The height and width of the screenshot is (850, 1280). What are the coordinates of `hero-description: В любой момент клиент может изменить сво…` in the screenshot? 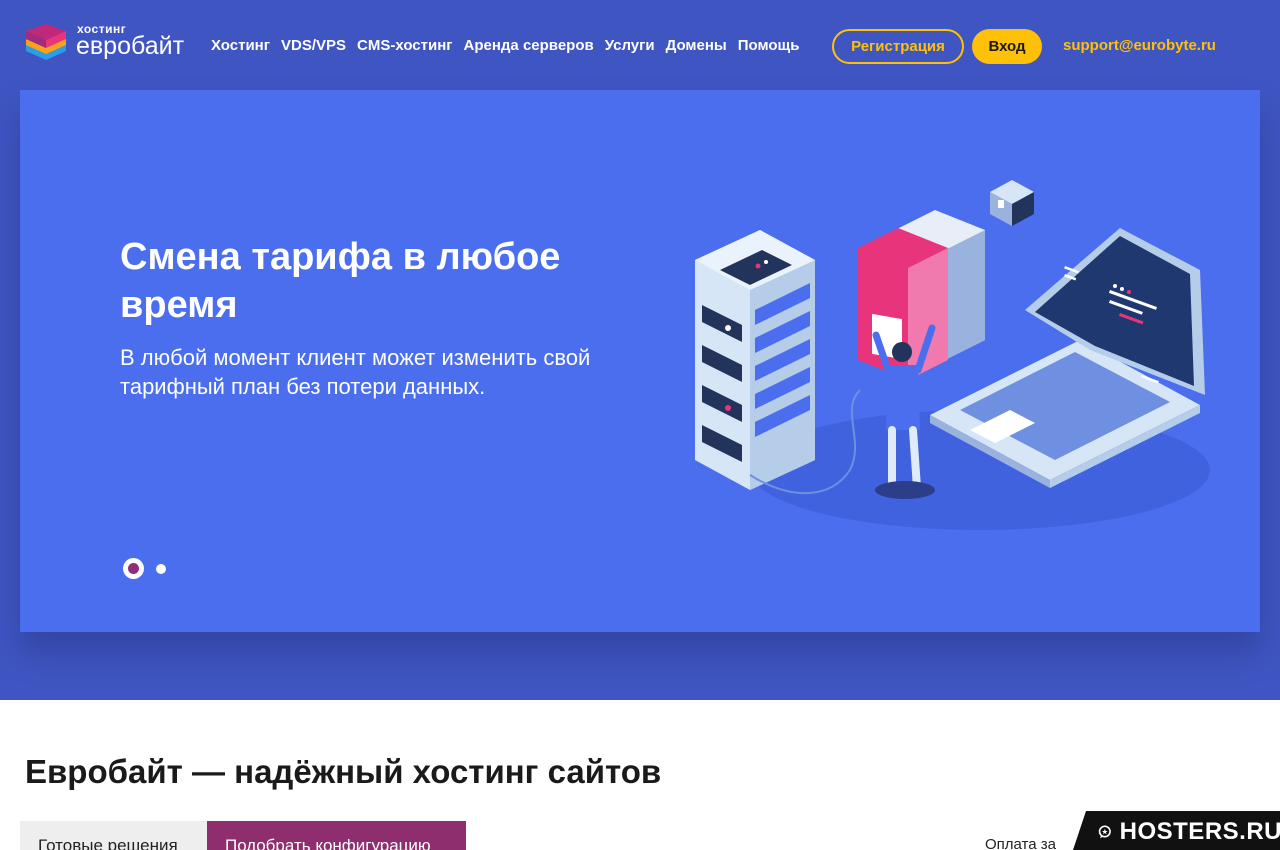 It's located at (355, 372).